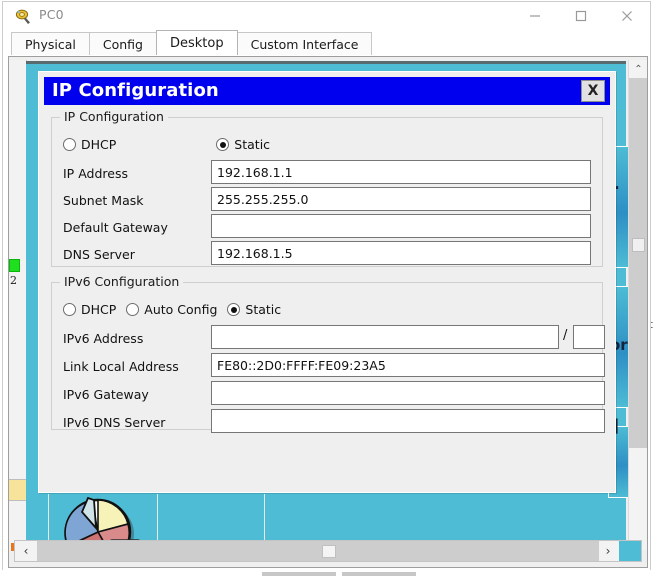 The height and width of the screenshot is (576, 653). I want to click on scroll-up-icon: ⌃, so click(638, 69).